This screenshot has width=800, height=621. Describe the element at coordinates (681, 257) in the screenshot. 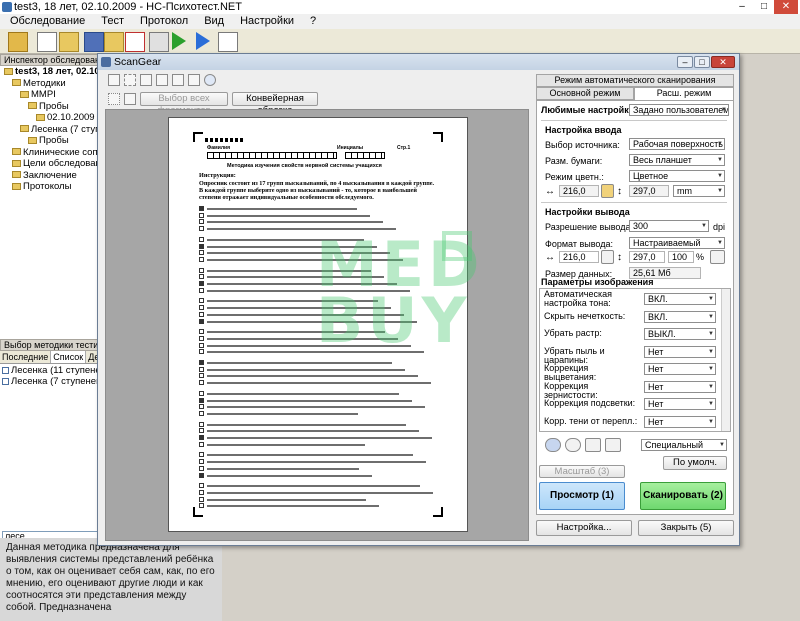

I see `scale-field: 100` at that location.